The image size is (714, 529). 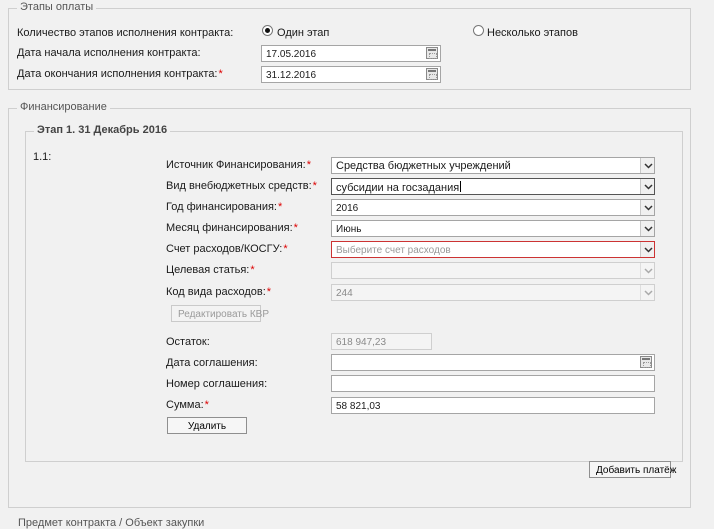 What do you see at coordinates (493, 292) in the screenshot?
I see `expense-code-select: 244` at bounding box center [493, 292].